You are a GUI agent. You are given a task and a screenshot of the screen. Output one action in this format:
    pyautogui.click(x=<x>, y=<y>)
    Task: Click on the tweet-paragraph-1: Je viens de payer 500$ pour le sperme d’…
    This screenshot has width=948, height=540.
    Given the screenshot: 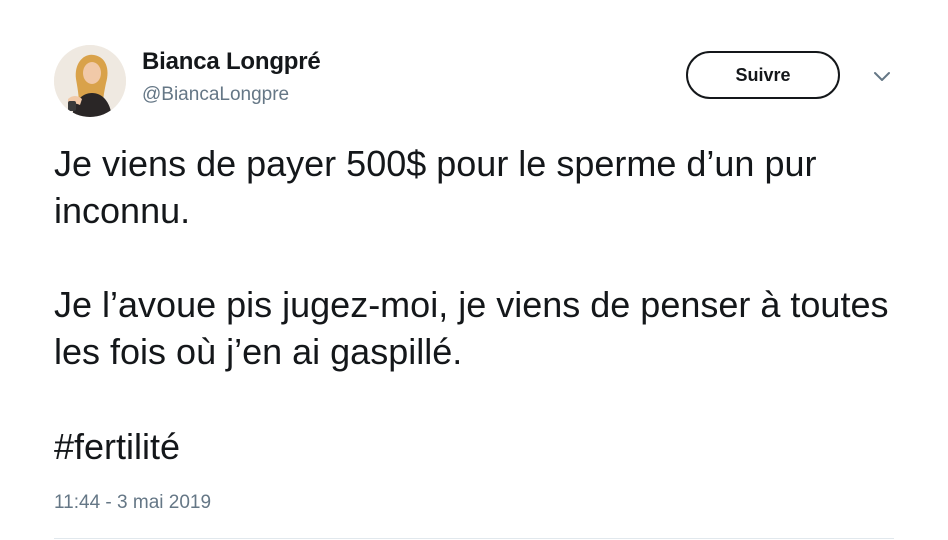 What is the action you would take?
    pyautogui.click(x=435, y=187)
    